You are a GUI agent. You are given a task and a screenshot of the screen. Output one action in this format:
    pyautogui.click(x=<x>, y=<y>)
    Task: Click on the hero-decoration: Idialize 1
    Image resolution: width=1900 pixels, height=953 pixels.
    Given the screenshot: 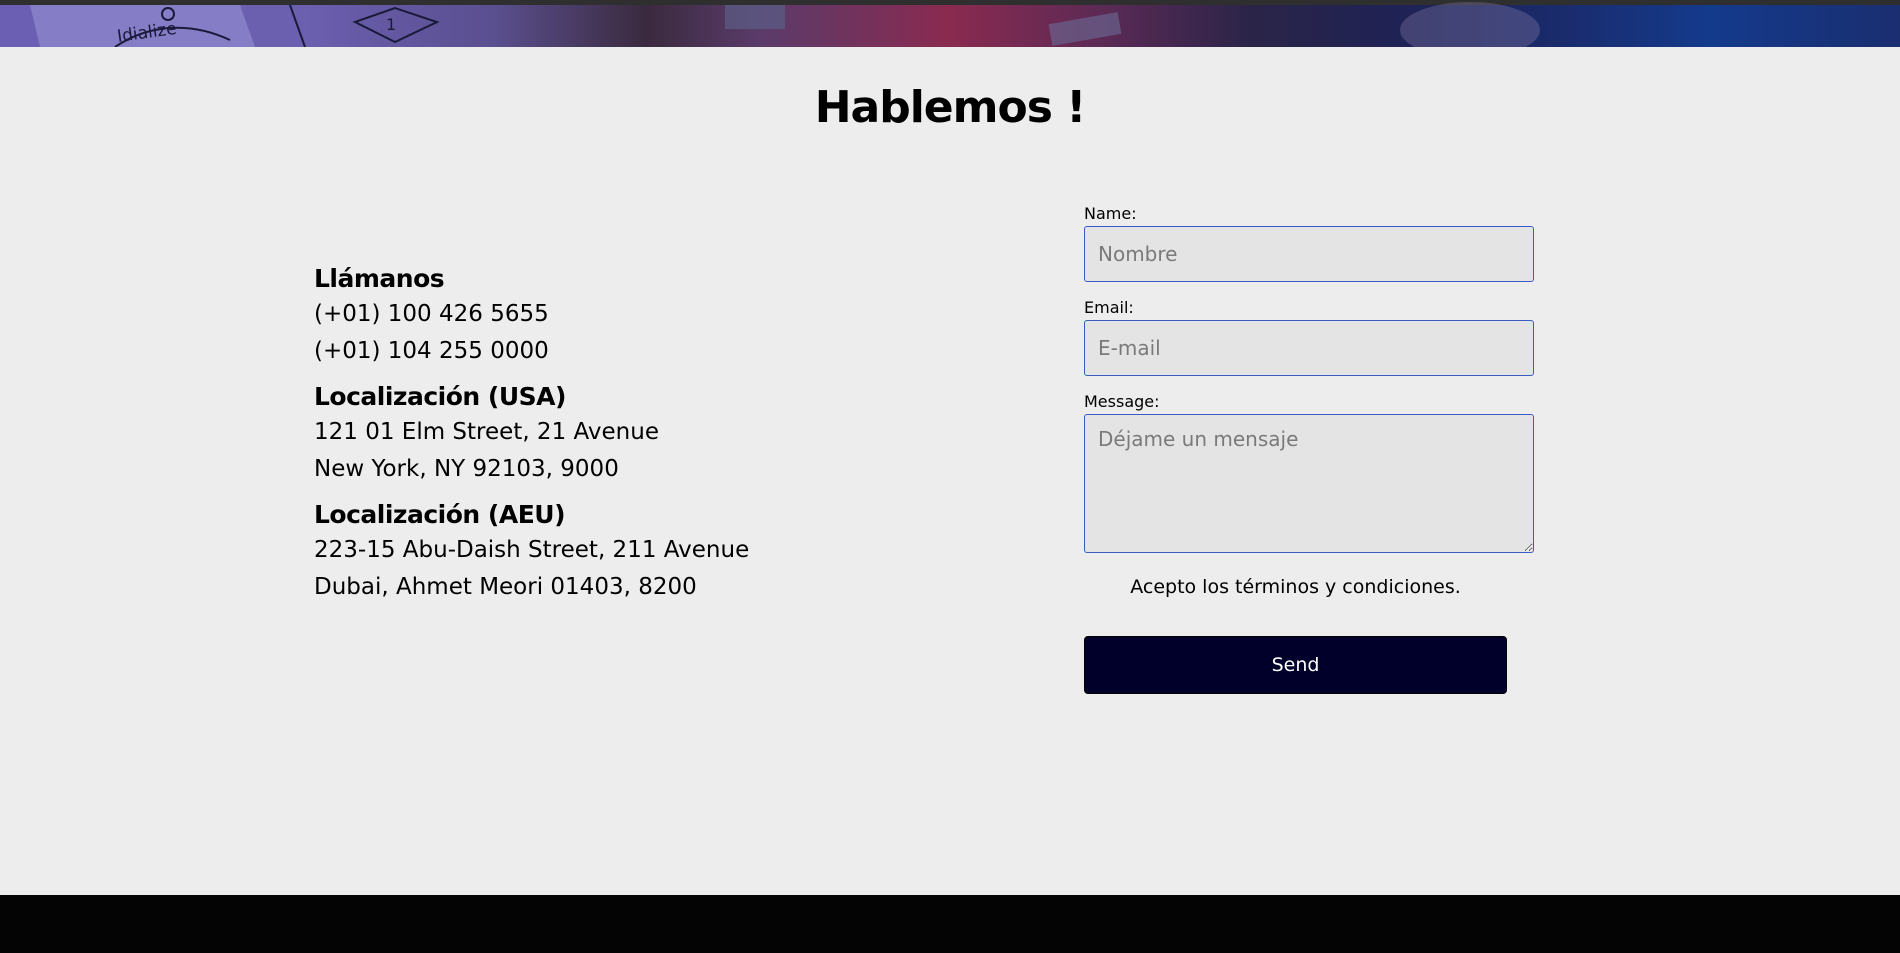 What is the action you would take?
    pyautogui.click(x=785, y=24)
    